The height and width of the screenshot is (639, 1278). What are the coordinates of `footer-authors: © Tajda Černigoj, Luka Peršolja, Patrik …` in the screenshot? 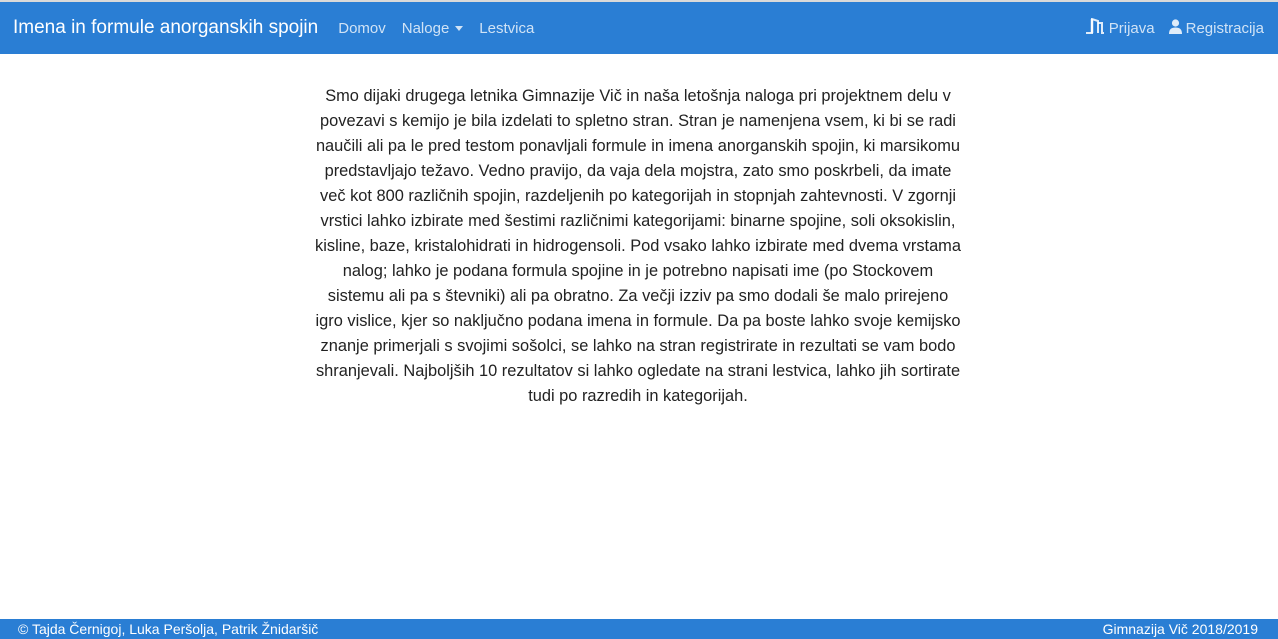 It's located at (168, 629).